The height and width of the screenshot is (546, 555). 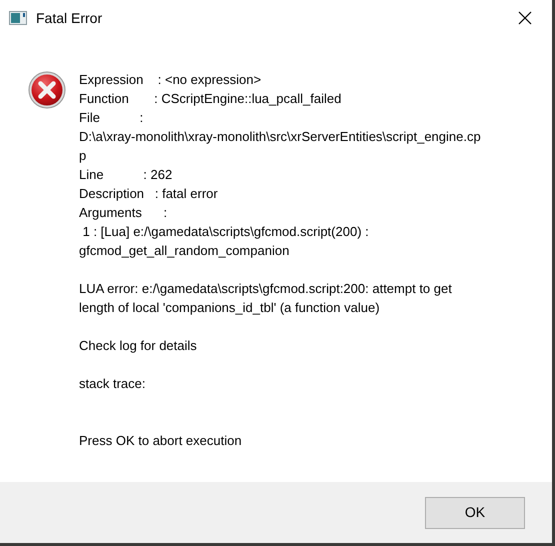 What do you see at coordinates (126, 175) in the screenshot?
I see `message-line: Line : 262` at bounding box center [126, 175].